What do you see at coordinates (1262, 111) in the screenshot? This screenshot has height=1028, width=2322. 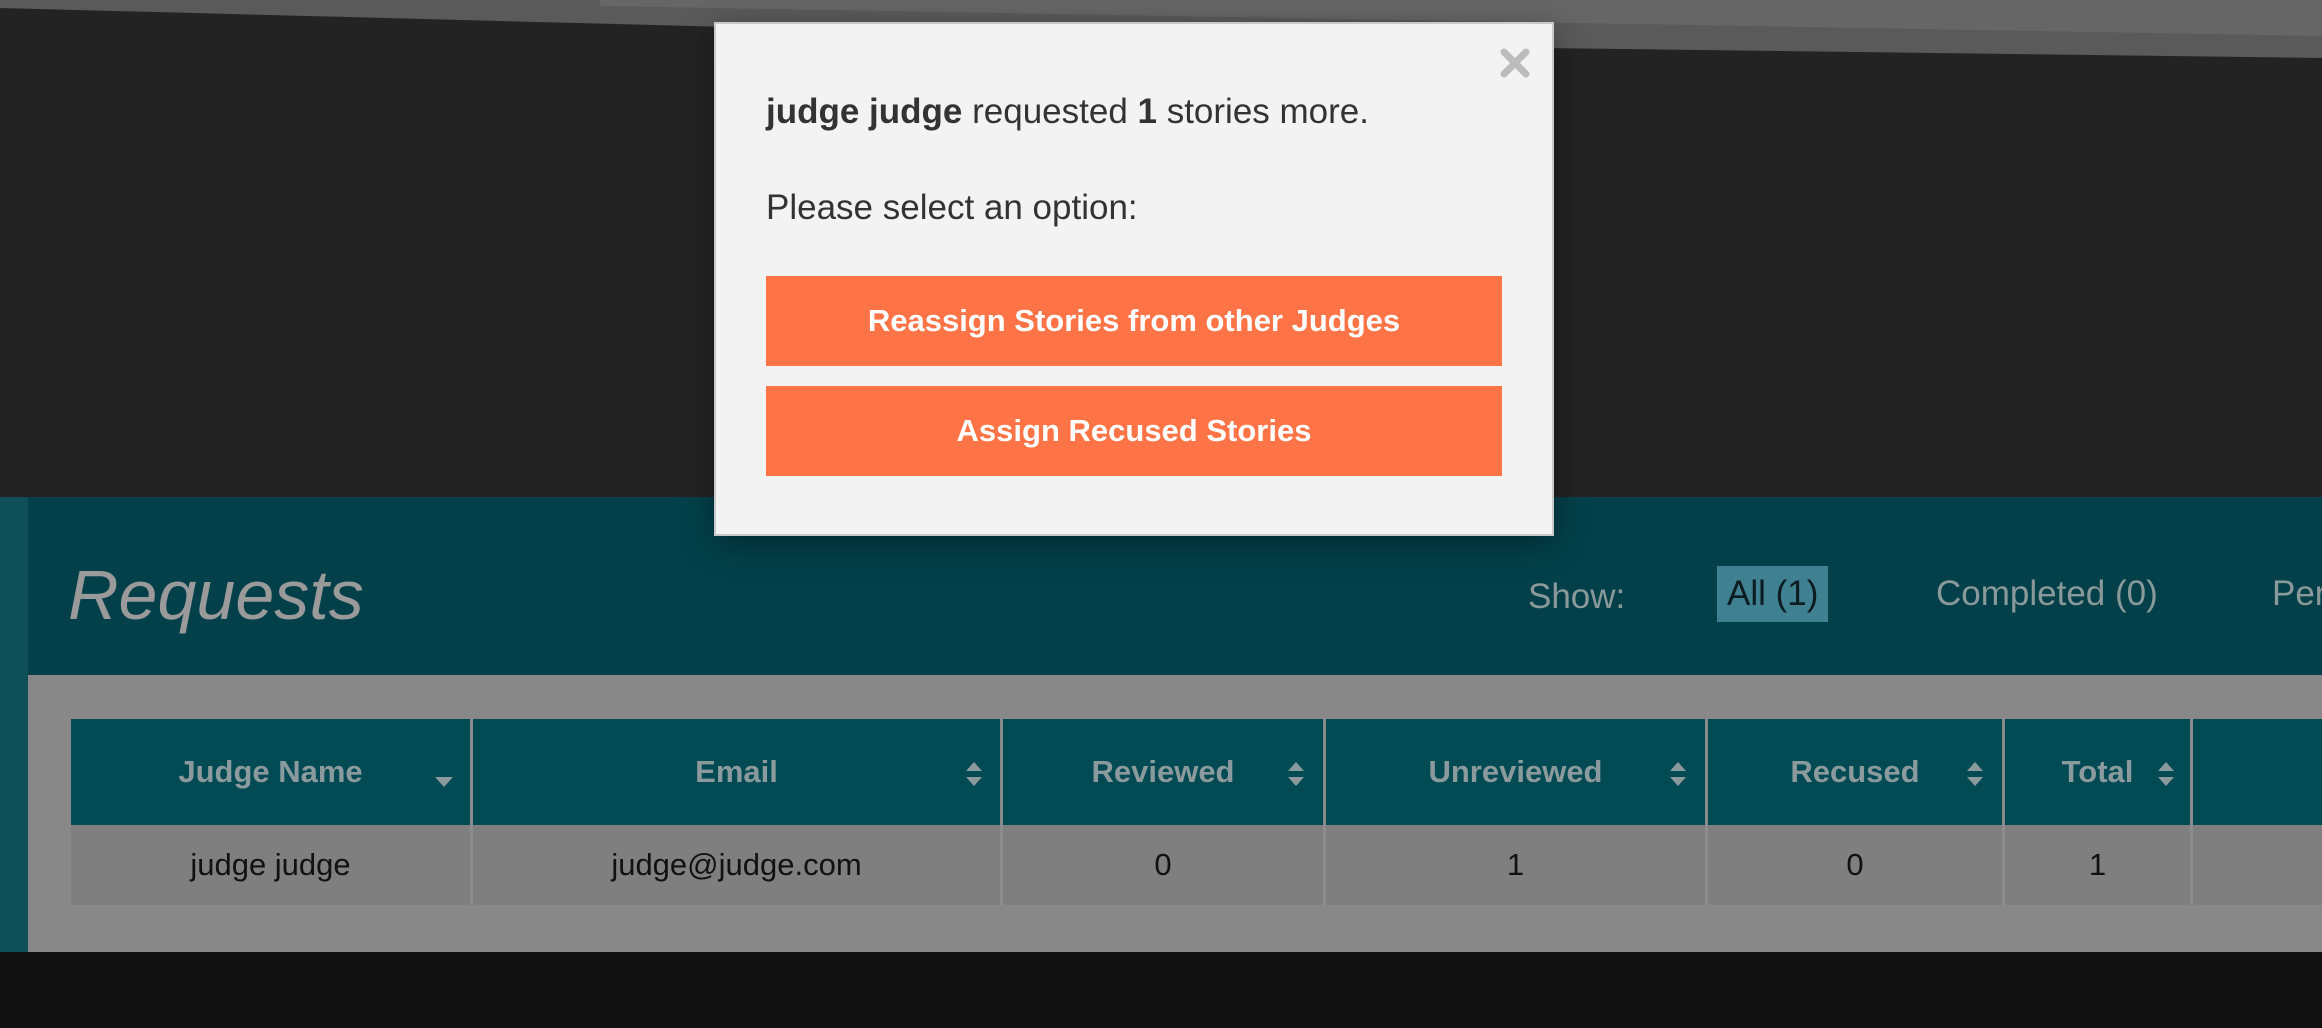 I see `message-suffix: stories more.` at bounding box center [1262, 111].